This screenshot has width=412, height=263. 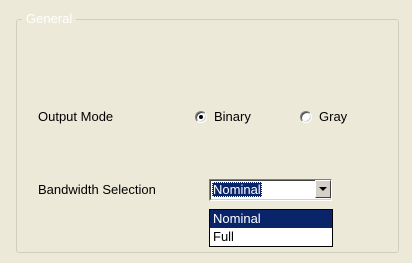 I want to click on radio-gray-label: Gray, so click(x=333, y=117).